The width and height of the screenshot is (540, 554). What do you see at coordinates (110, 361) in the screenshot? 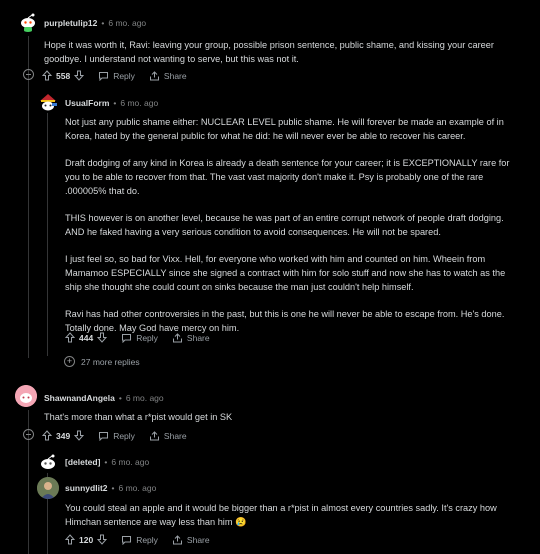
I see `more-replies-label: 27 more replies` at bounding box center [110, 361].